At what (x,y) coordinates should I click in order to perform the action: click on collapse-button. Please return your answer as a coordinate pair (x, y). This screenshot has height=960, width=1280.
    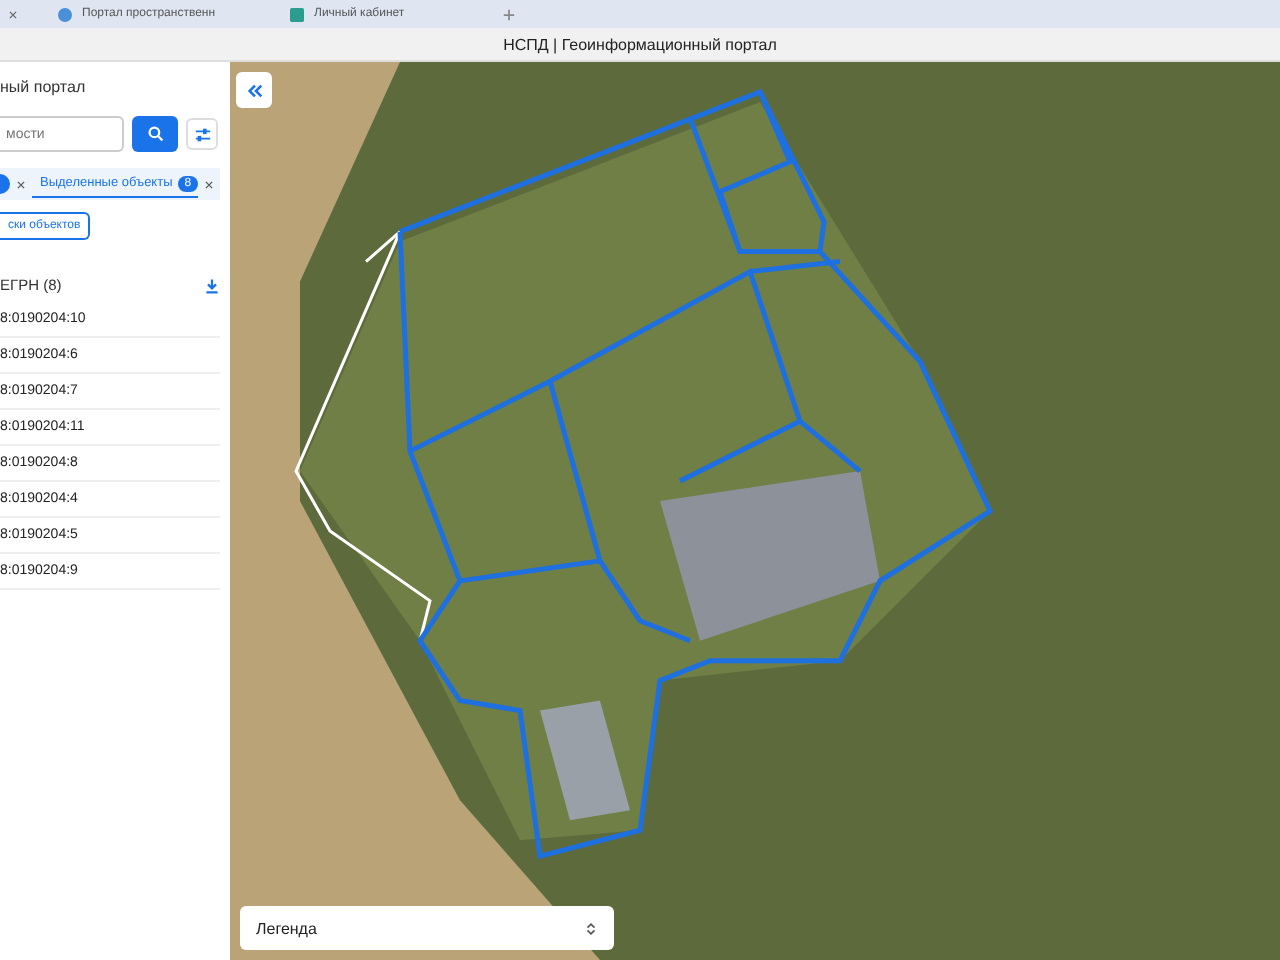
    Looking at the image, I should click on (254, 90).